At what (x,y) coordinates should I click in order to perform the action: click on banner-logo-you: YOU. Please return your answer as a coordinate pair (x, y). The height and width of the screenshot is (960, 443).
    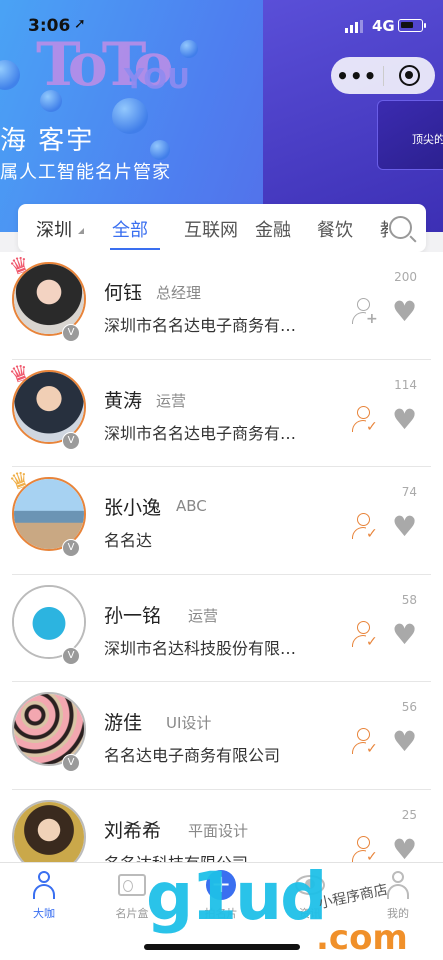
    Looking at the image, I should click on (157, 78).